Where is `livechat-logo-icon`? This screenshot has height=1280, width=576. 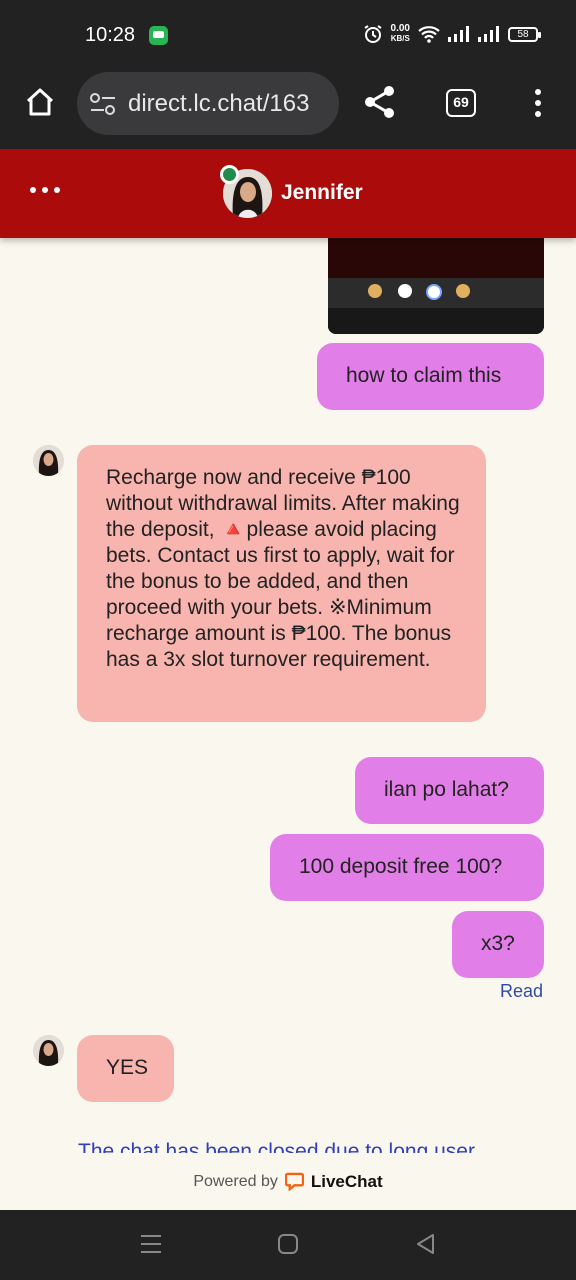 livechat-logo-icon is located at coordinates (294, 1181).